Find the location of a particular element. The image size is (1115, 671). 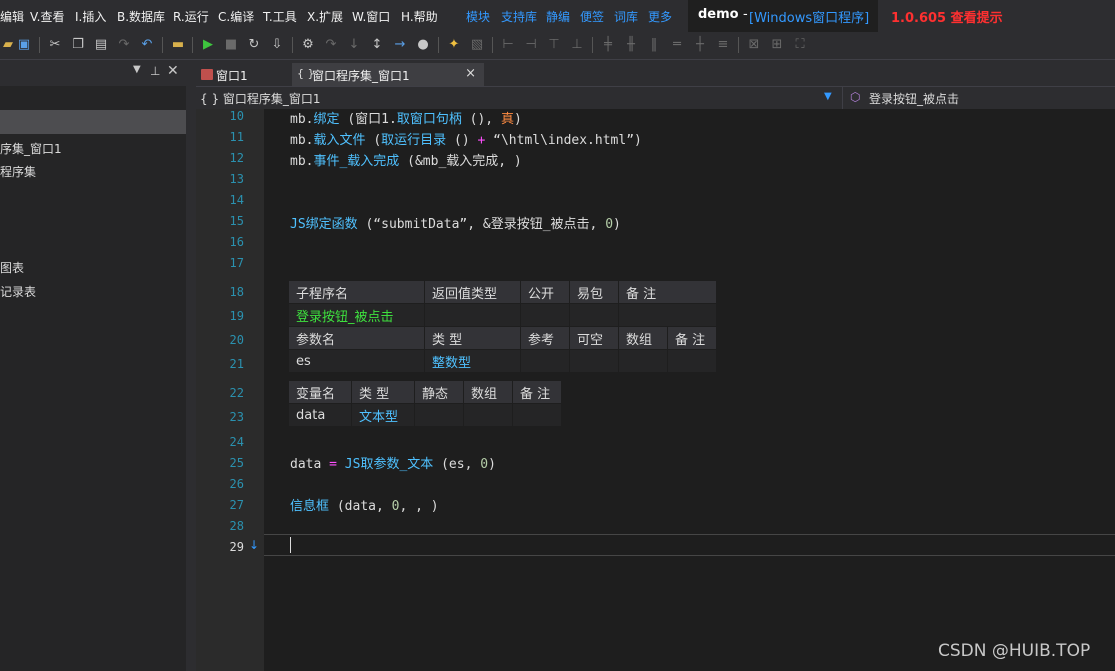

breakpoint-icon: ● is located at coordinates (423, 45).